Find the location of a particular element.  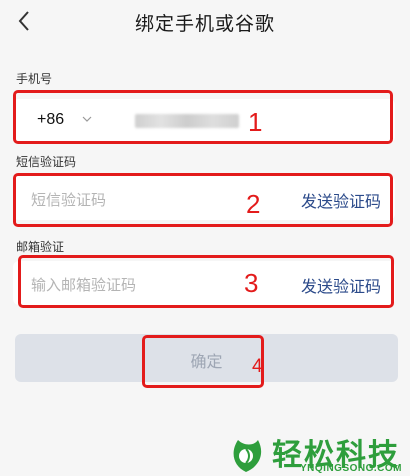

watermark-leaf-icon is located at coordinates (247, 456).